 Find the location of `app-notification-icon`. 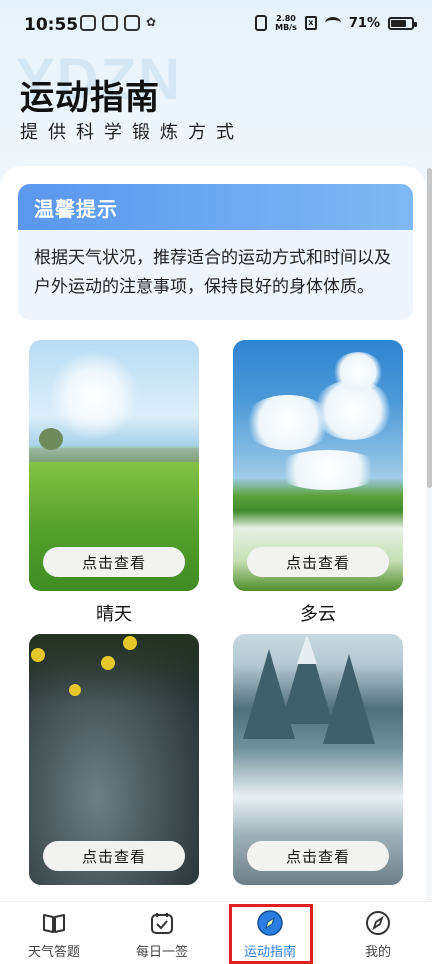

app-notification-icon is located at coordinates (132, 23).